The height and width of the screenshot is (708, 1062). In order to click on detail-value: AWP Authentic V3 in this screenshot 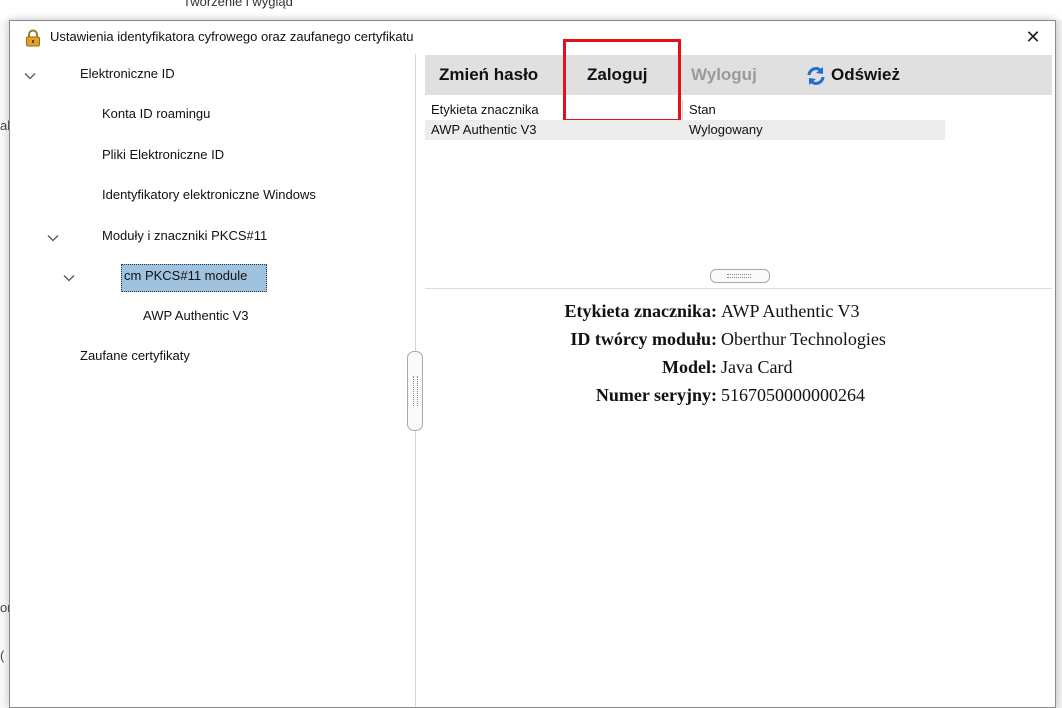, I will do `click(790, 311)`.